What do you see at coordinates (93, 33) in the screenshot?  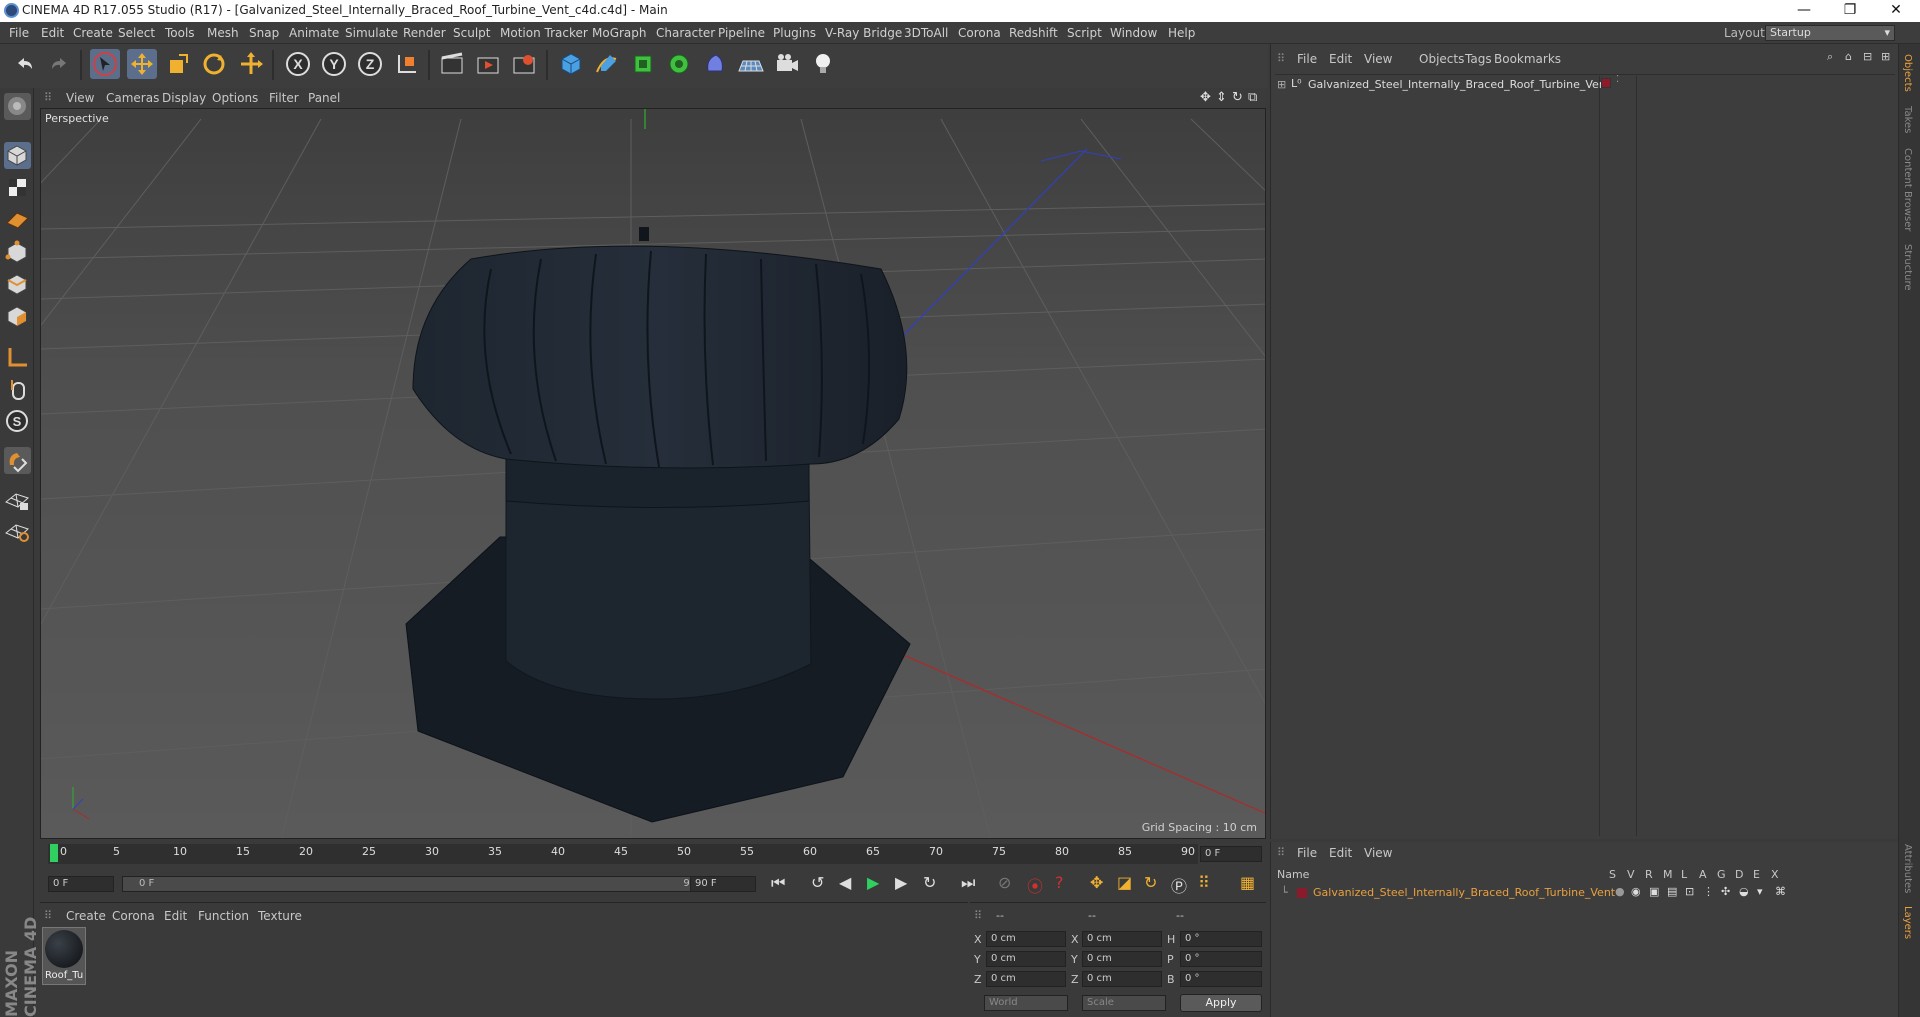 I see `menu-create: Create` at bounding box center [93, 33].